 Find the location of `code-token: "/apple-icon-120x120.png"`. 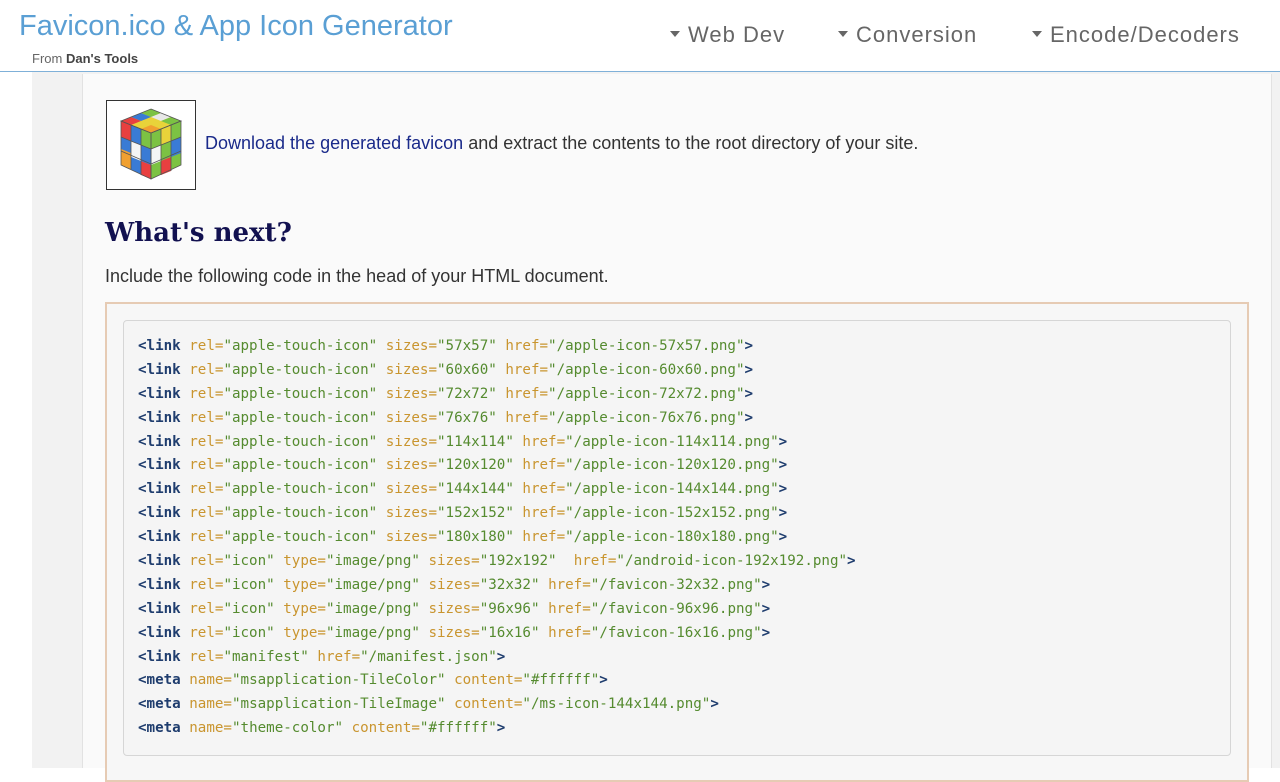

code-token: "/apple-icon-120x120.png" is located at coordinates (672, 465).